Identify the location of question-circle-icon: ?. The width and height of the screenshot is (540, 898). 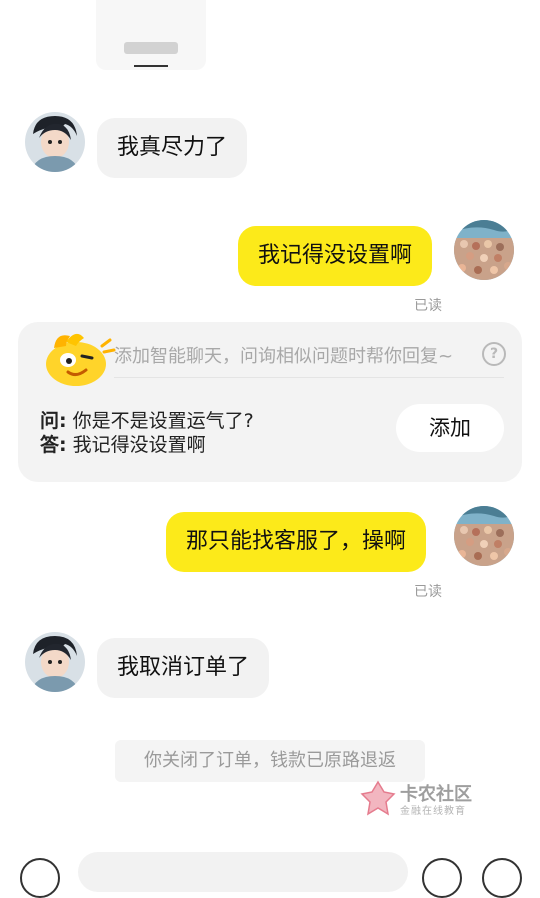
(494, 354).